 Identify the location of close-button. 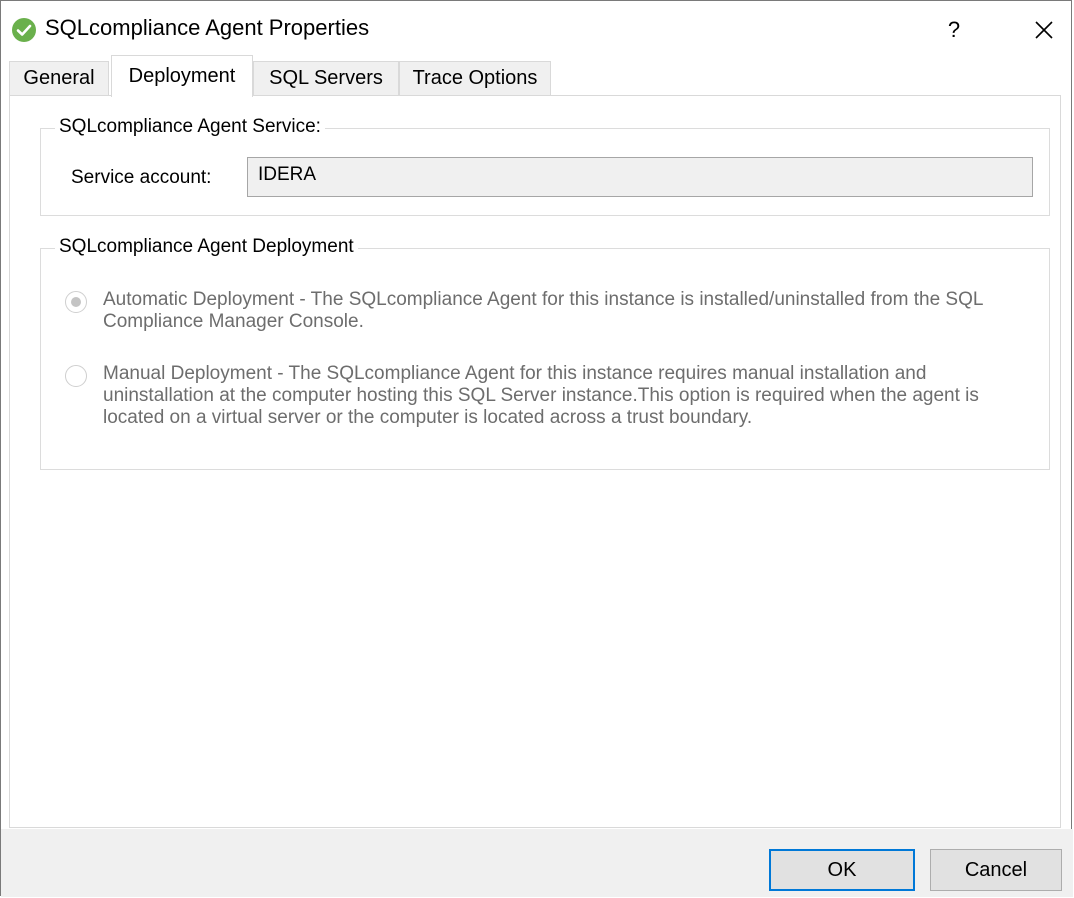
(1044, 30).